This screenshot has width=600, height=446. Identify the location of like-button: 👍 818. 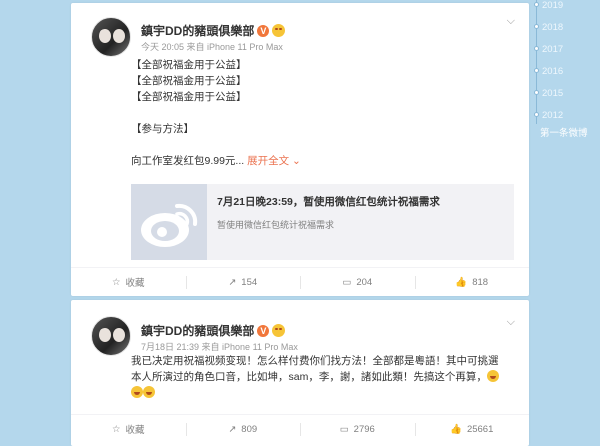
(472, 282).